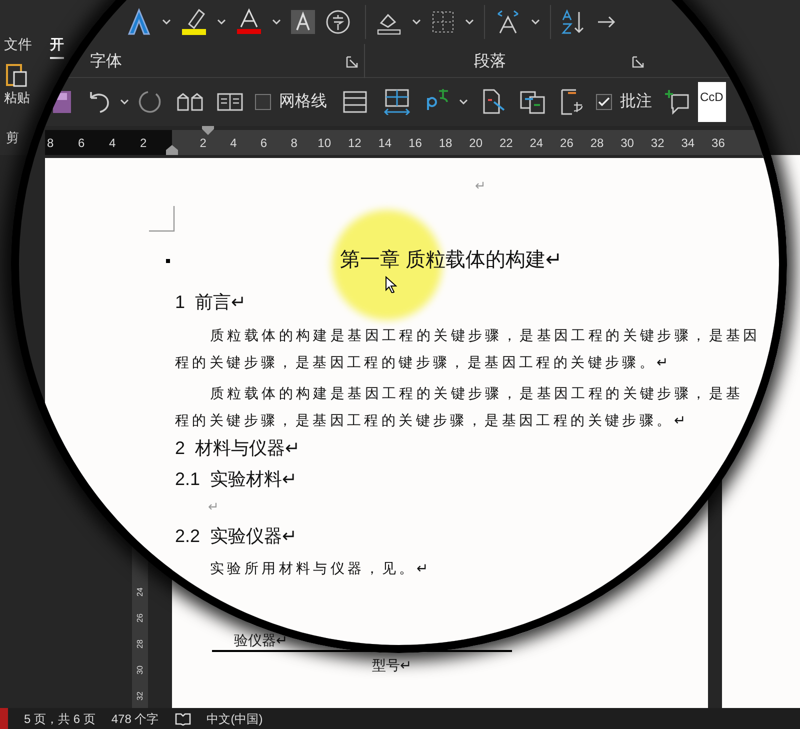 The width and height of the screenshot is (800, 729). Describe the element at coordinates (106, 62) in the screenshot. I see `group-label: 字体` at that location.